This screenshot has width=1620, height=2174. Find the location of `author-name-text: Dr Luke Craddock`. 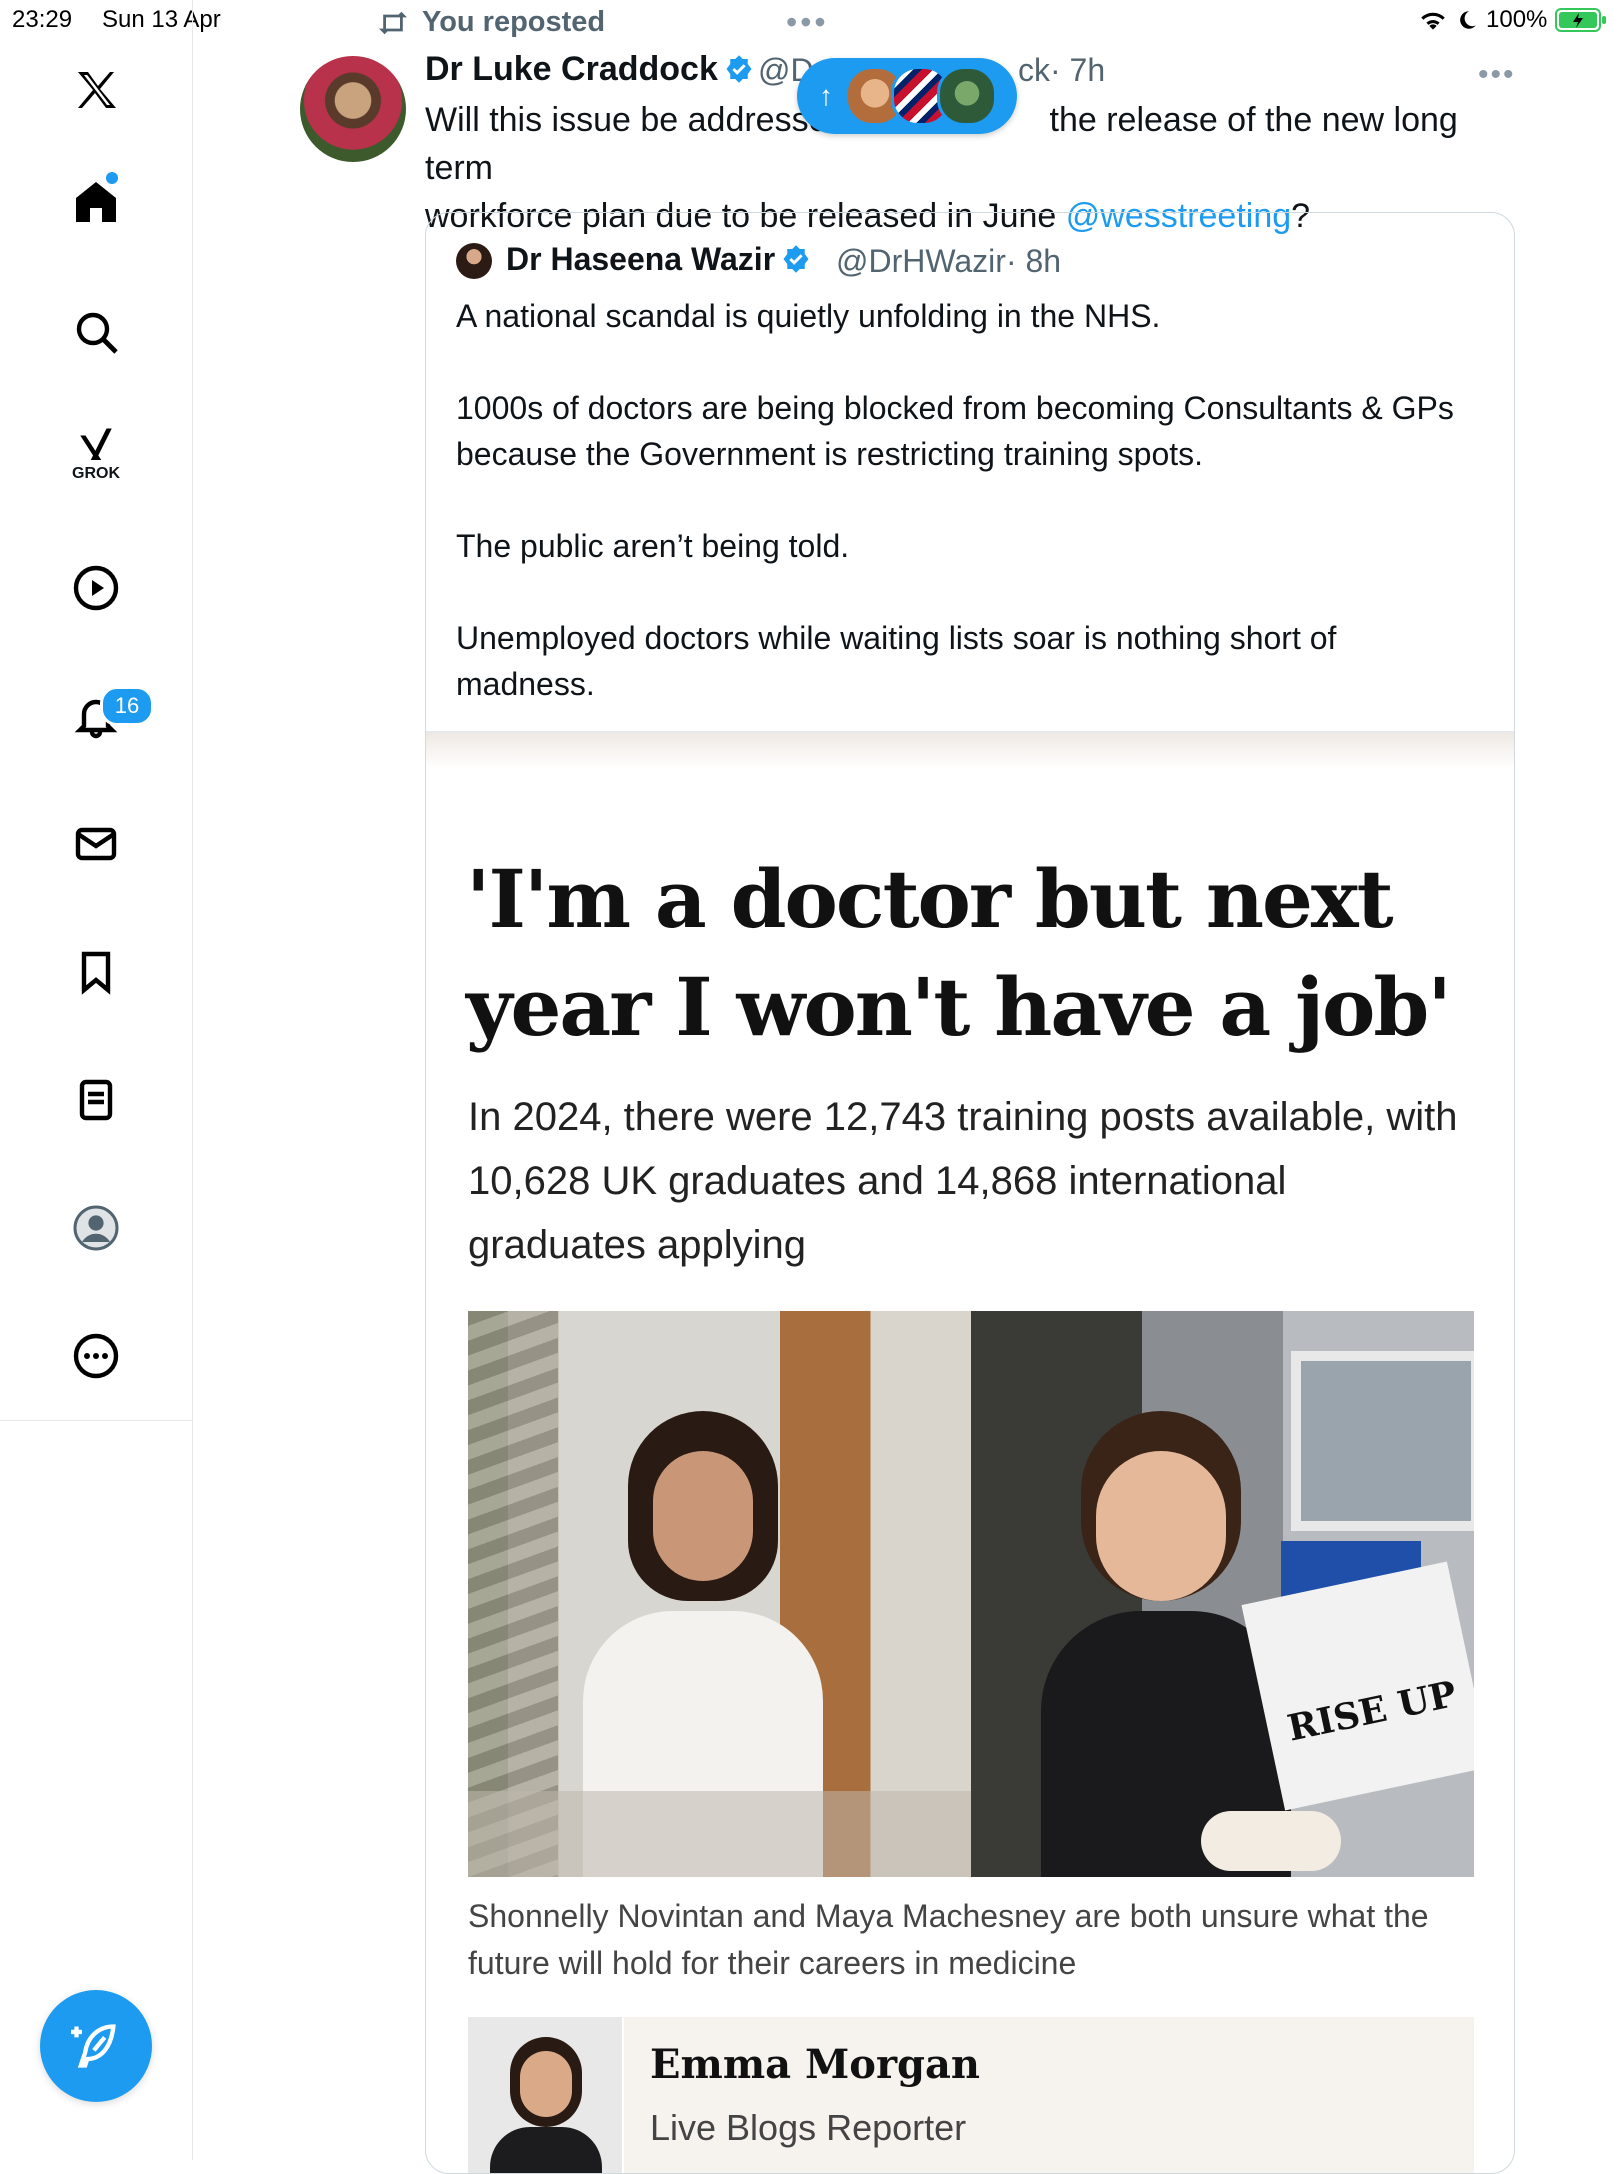

author-name-text: Dr Luke Craddock is located at coordinates (571, 69).